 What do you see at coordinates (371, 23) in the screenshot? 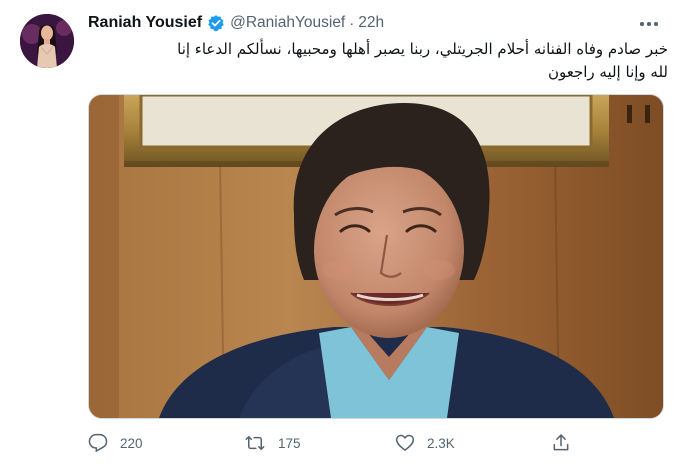
I see `timestamp: 22h` at bounding box center [371, 23].